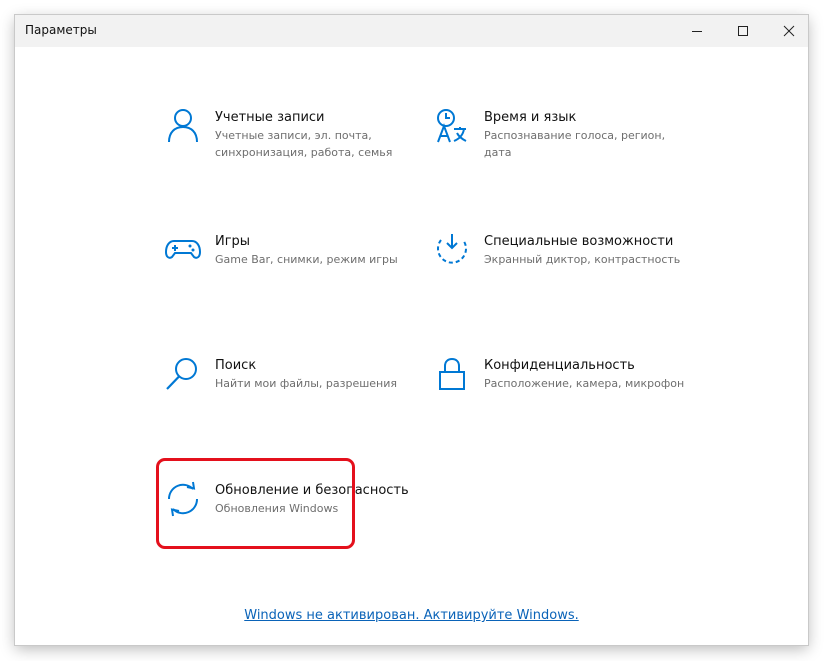  Describe the element at coordinates (270, 117) in the screenshot. I see `tile-title: Учетные записи` at that location.